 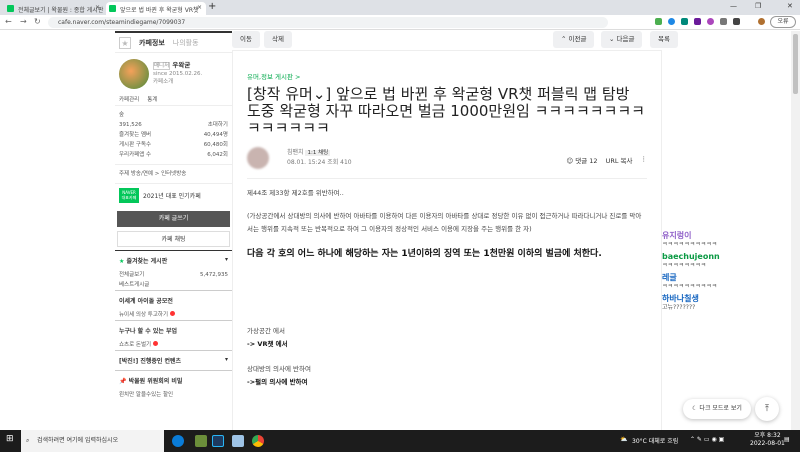 What do you see at coordinates (707, 439) in the screenshot?
I see `tray-icons: ⌃ ✎ ▭ ◉ ▣` at bounding box center [707, 439].